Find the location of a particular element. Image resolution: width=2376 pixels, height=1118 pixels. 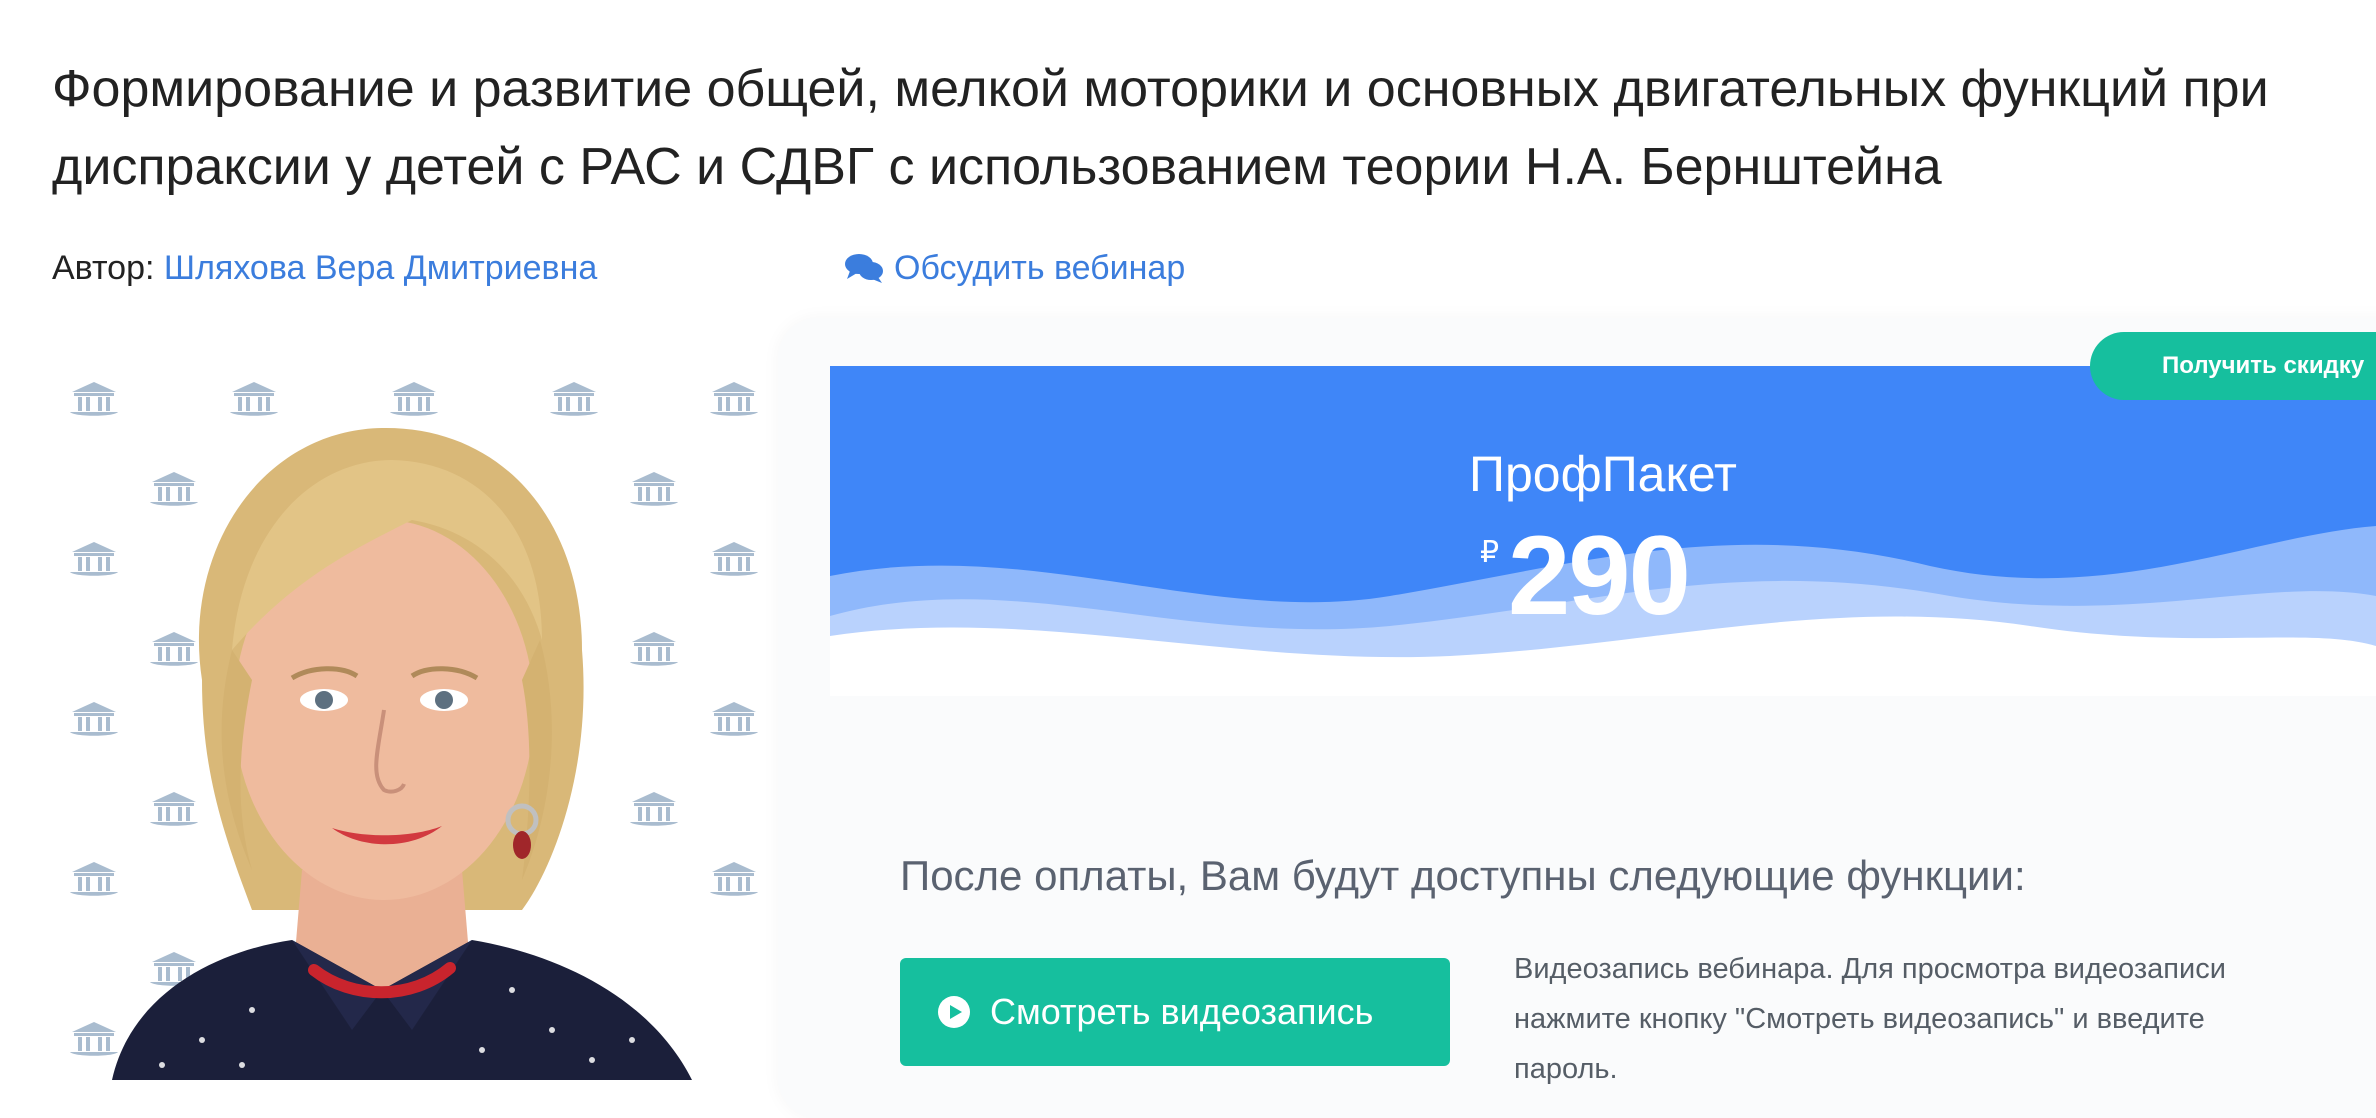

price-value: 290 is located at coordinates (1599, 575).